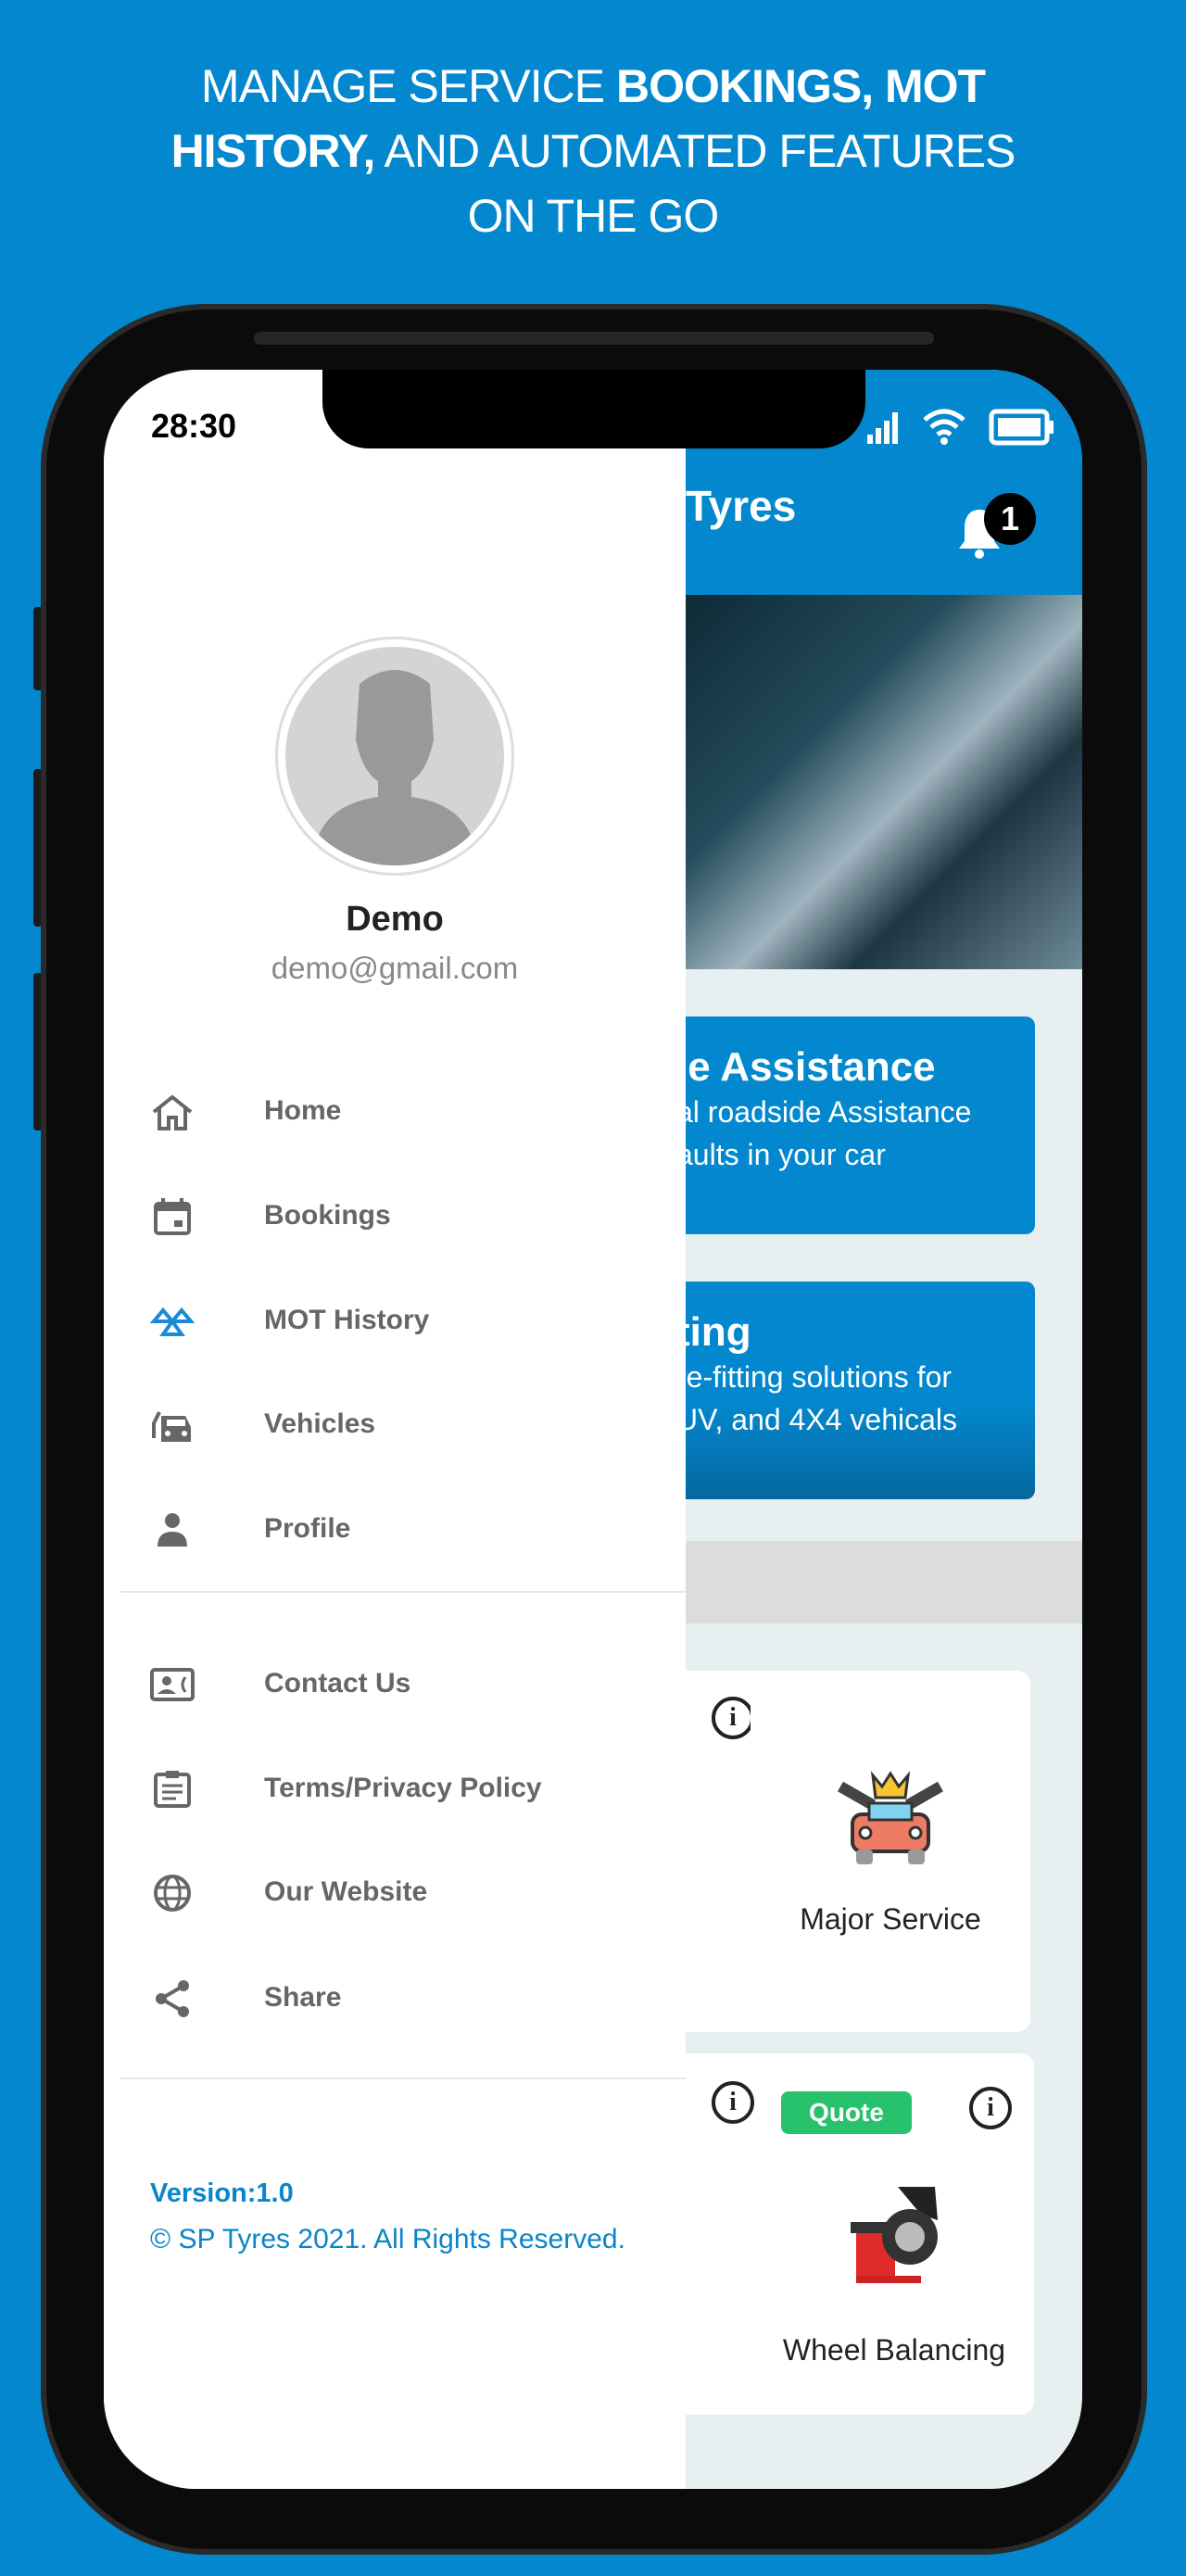 The image size is (1186, 2576). Describe the element at coordinates (395, 920) in the screenshot. I see `user-name: Demo` at that location.